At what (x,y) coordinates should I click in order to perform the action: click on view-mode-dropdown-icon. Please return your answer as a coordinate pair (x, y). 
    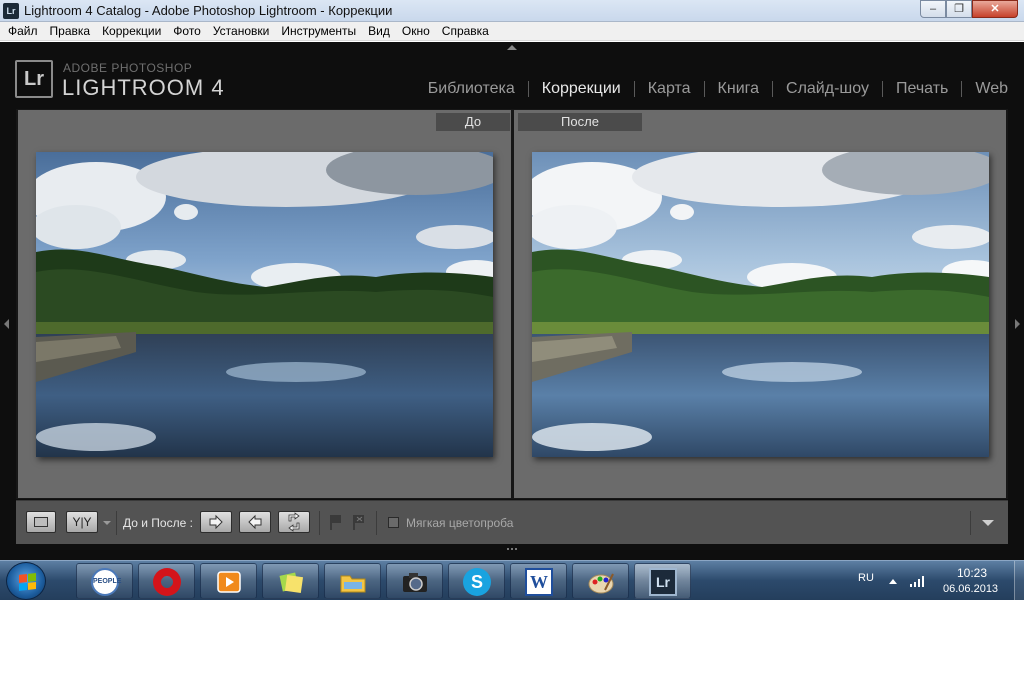
    Looking at the image, I should click on (107, 523).